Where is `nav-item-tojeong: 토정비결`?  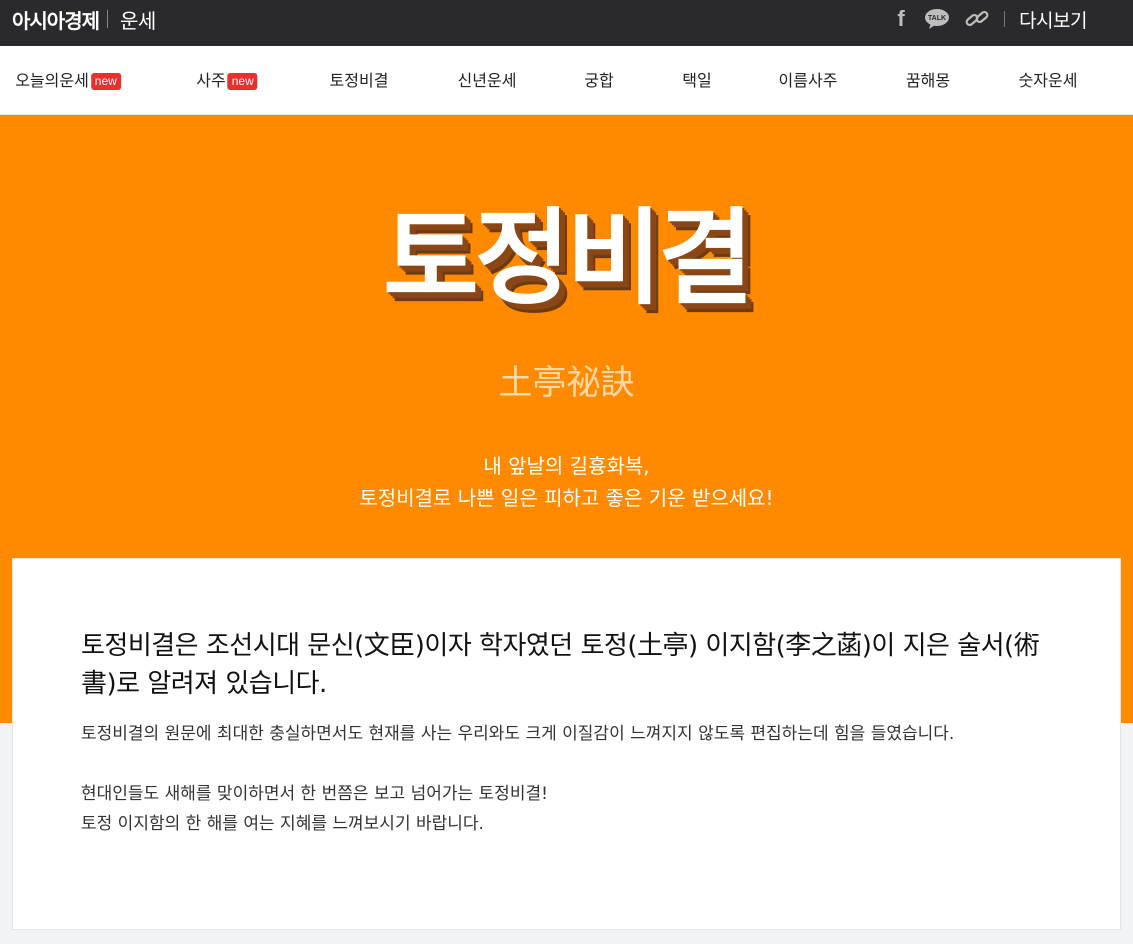
nav-item-tojeong: 토정비결 is located at coordinates (359, 80).